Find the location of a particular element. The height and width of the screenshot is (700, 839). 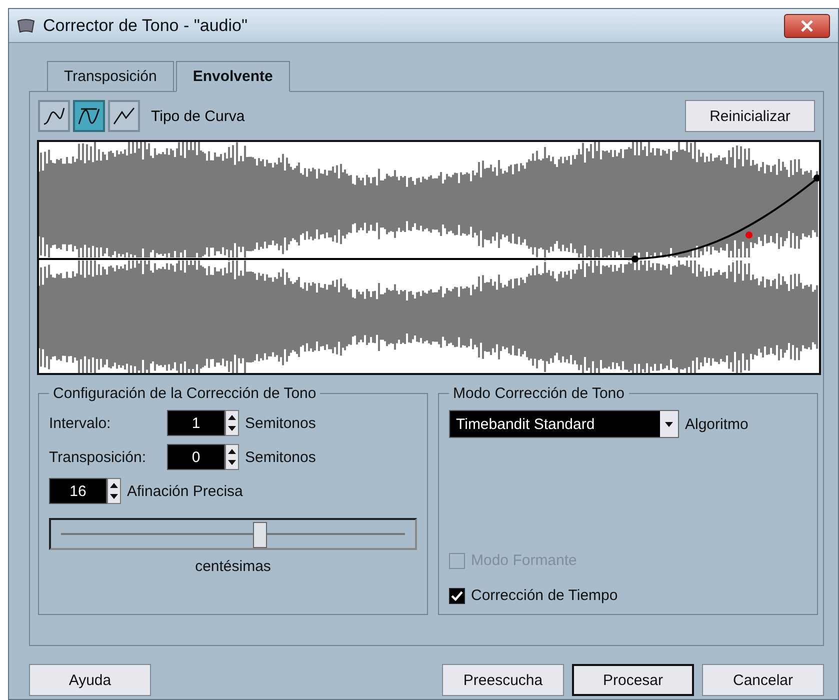

app-icon is located at coordinates (26, 26).